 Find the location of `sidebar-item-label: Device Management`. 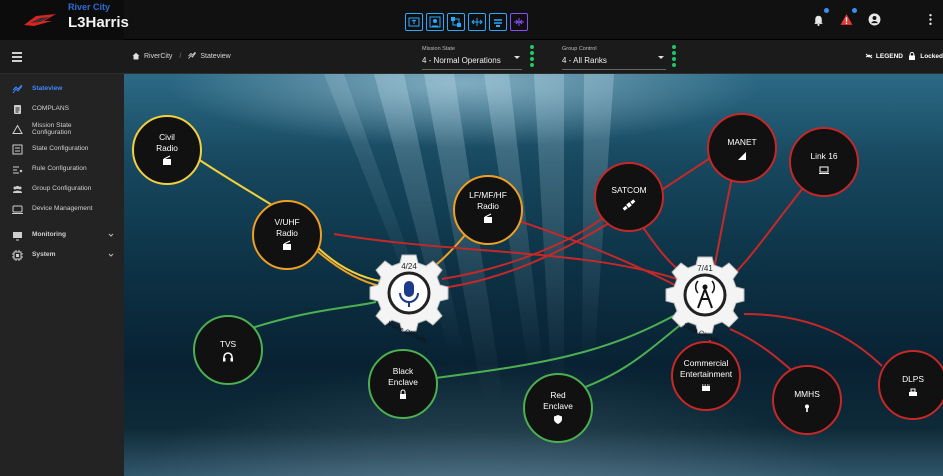

sidebar-item-label: Device Management is located at coordinates (62, 209).